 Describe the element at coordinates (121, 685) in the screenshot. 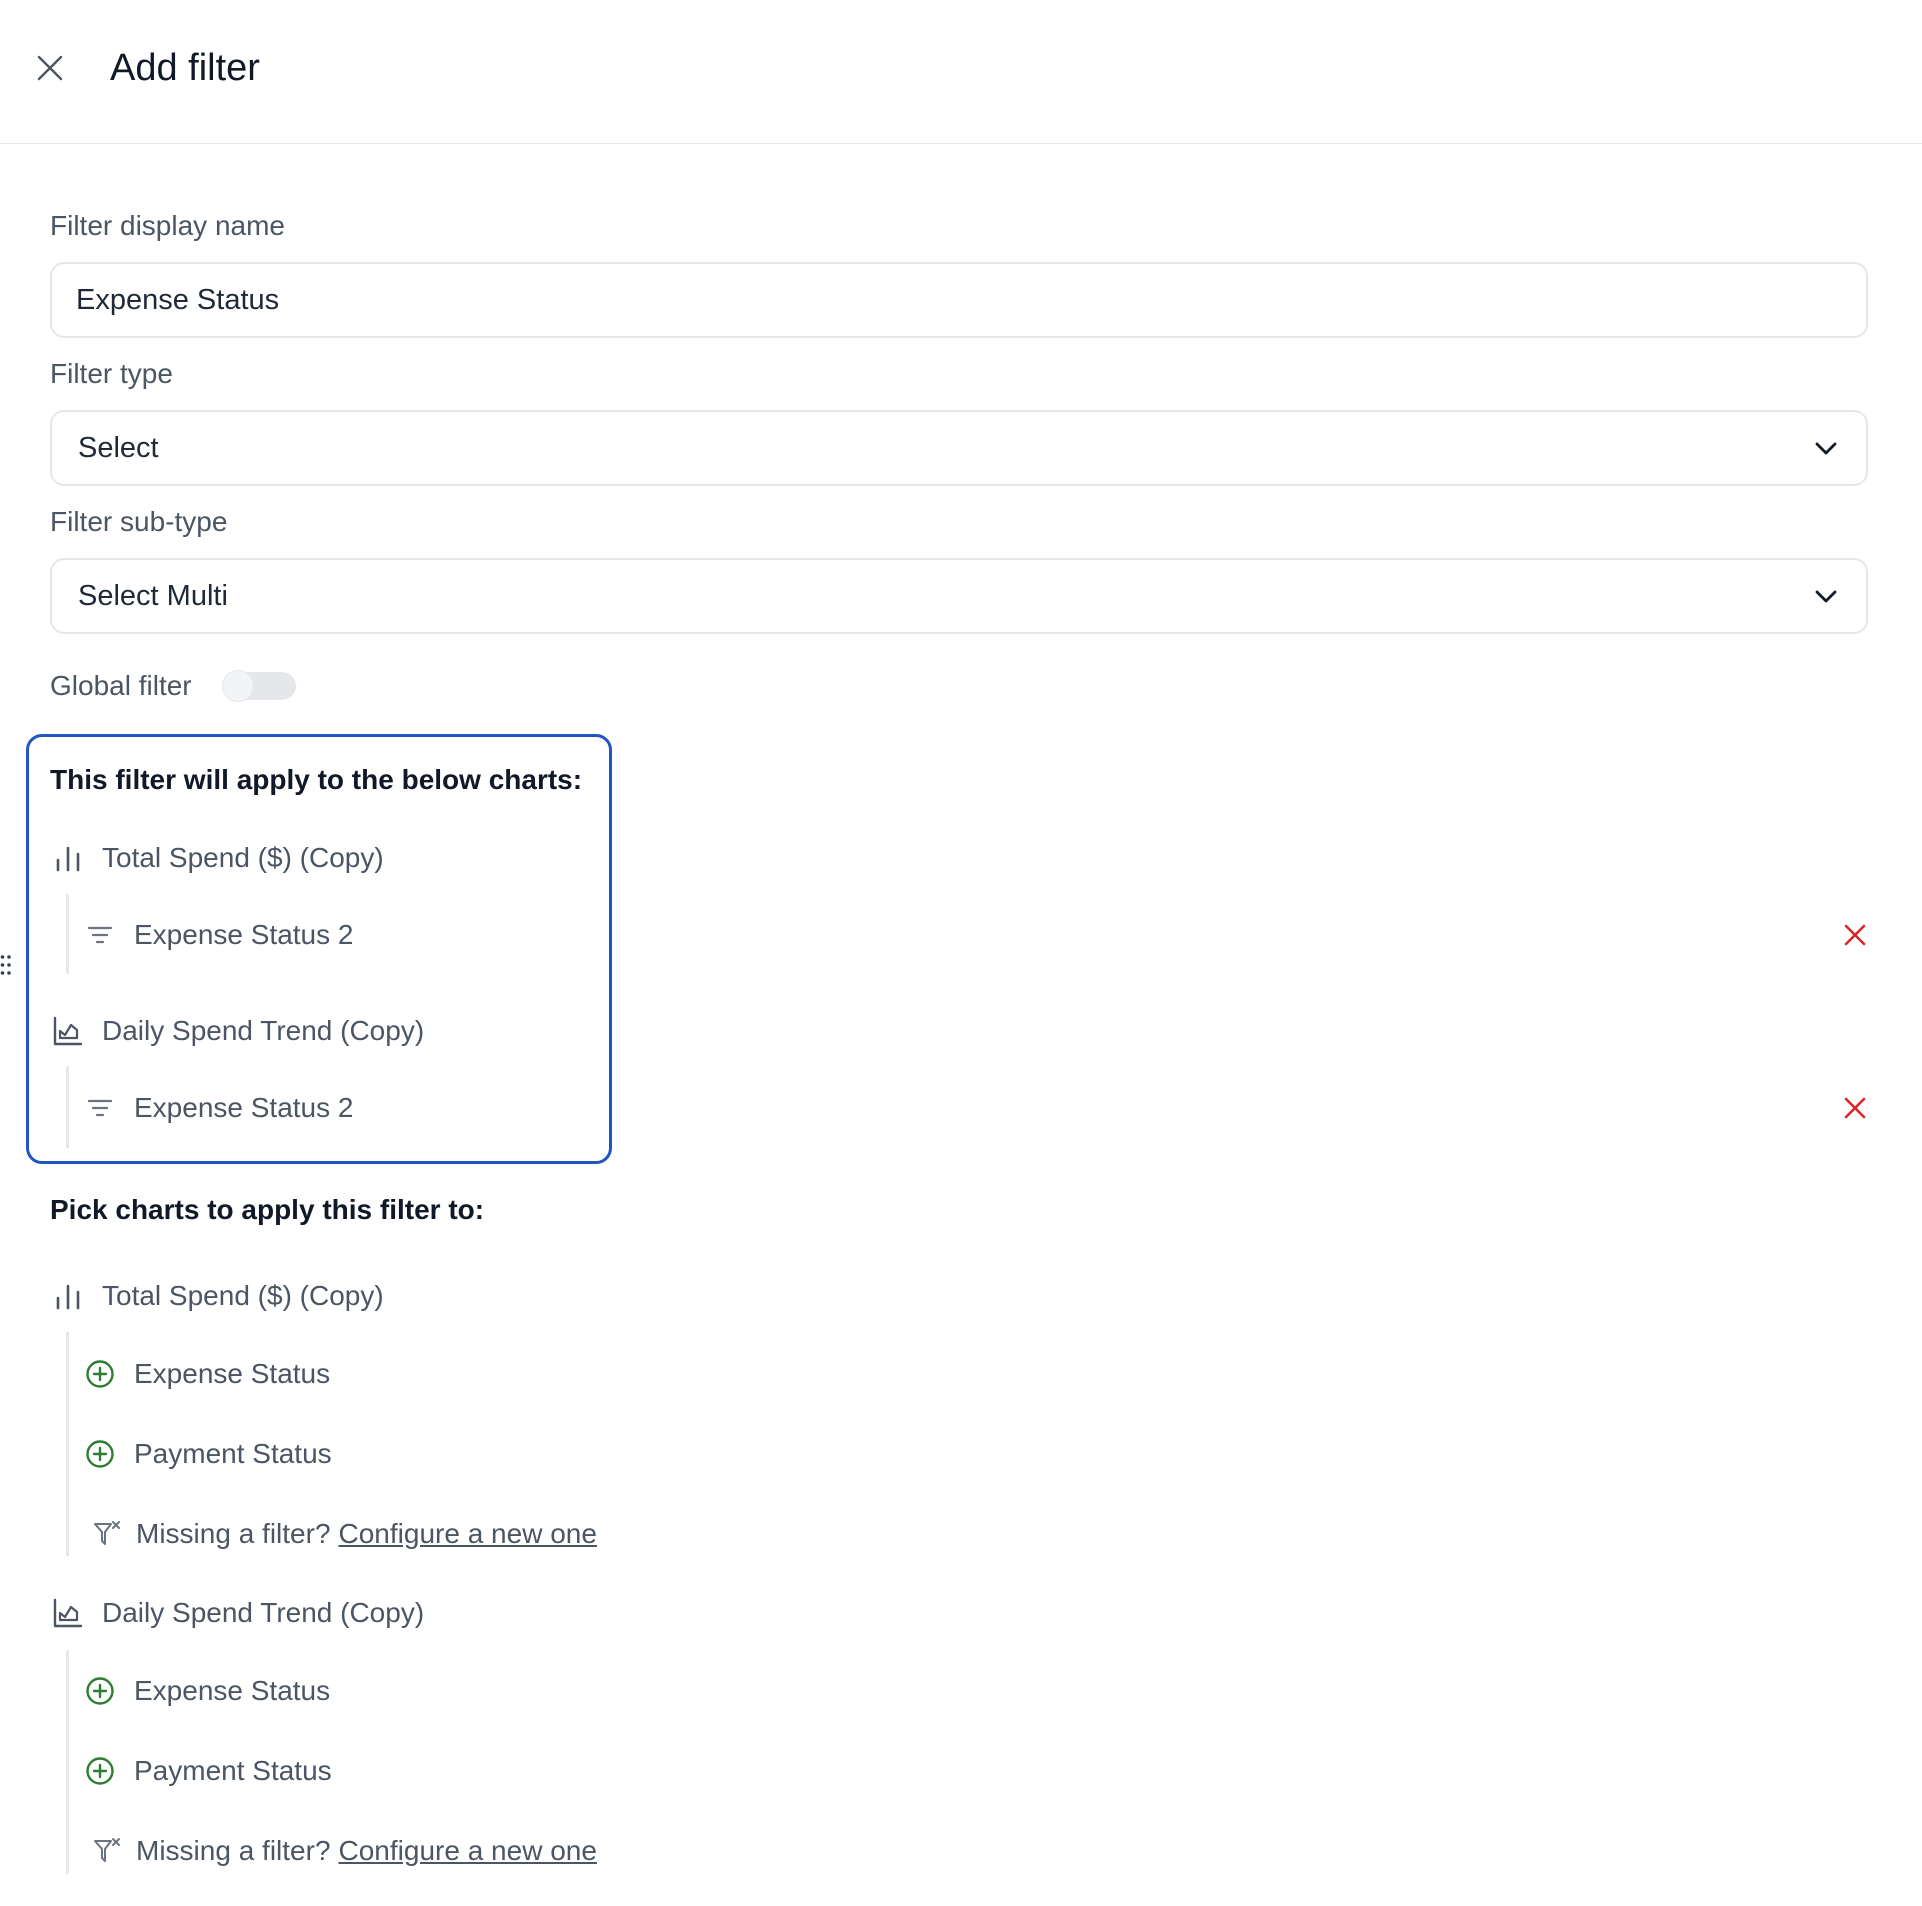

I see `global-filter-label: Global filter` at that location.